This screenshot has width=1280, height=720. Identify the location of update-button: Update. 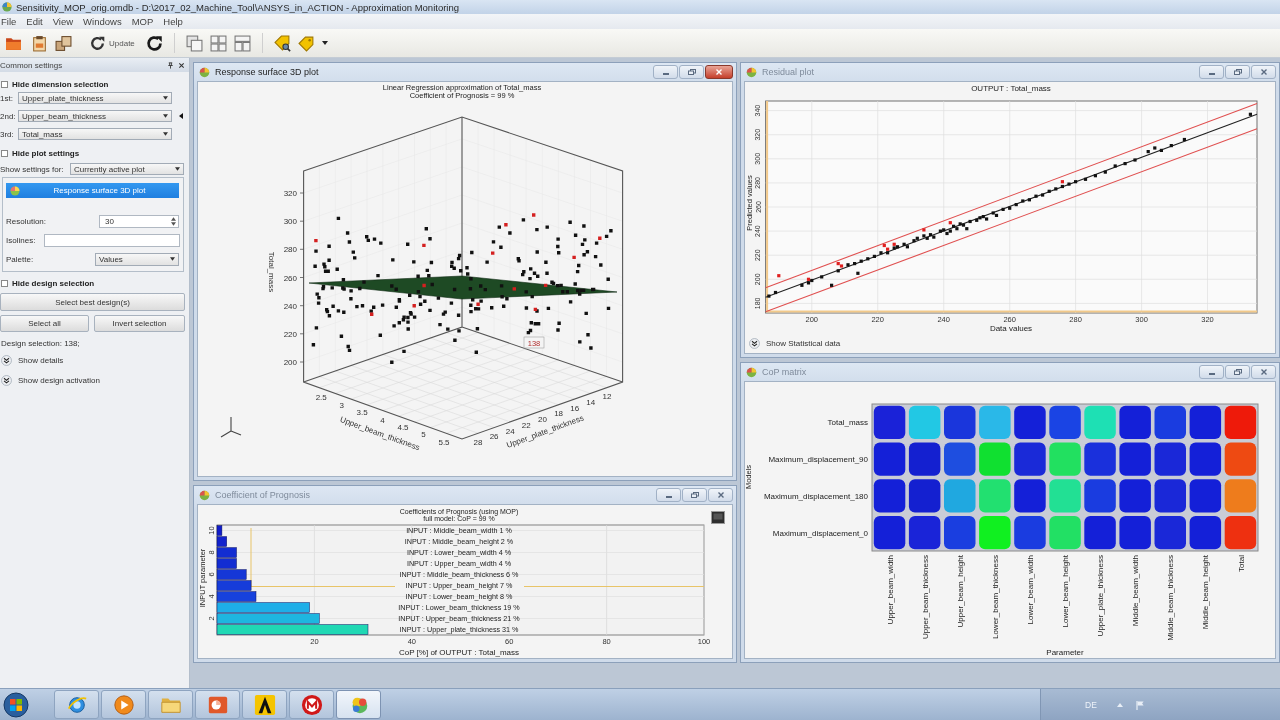
(112, 43).